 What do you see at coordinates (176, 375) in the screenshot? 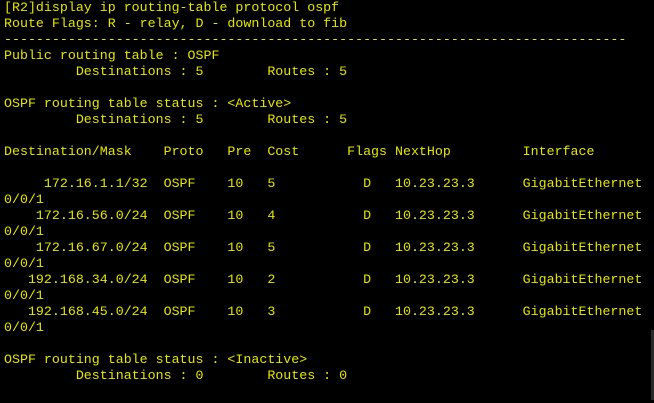
I see `terminal-line: Destinations : 0 Routes : 0` at bounding box center [176, 375].